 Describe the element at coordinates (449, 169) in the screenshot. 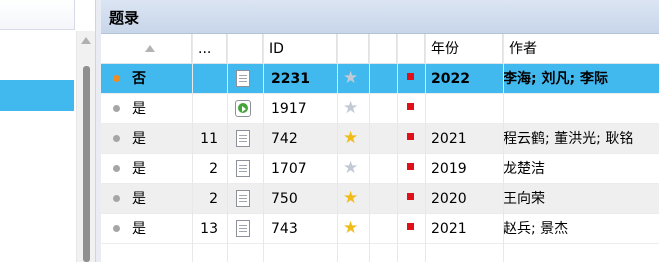

I see `year-cell: 2019` at that location.